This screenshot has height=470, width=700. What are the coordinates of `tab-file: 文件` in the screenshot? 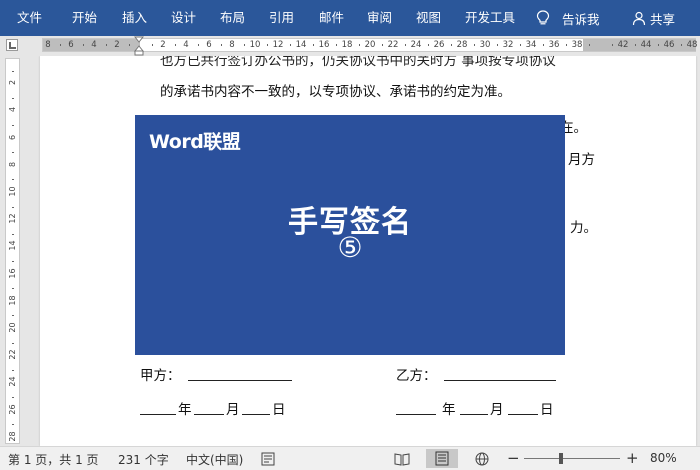 It's located at (29, 18).